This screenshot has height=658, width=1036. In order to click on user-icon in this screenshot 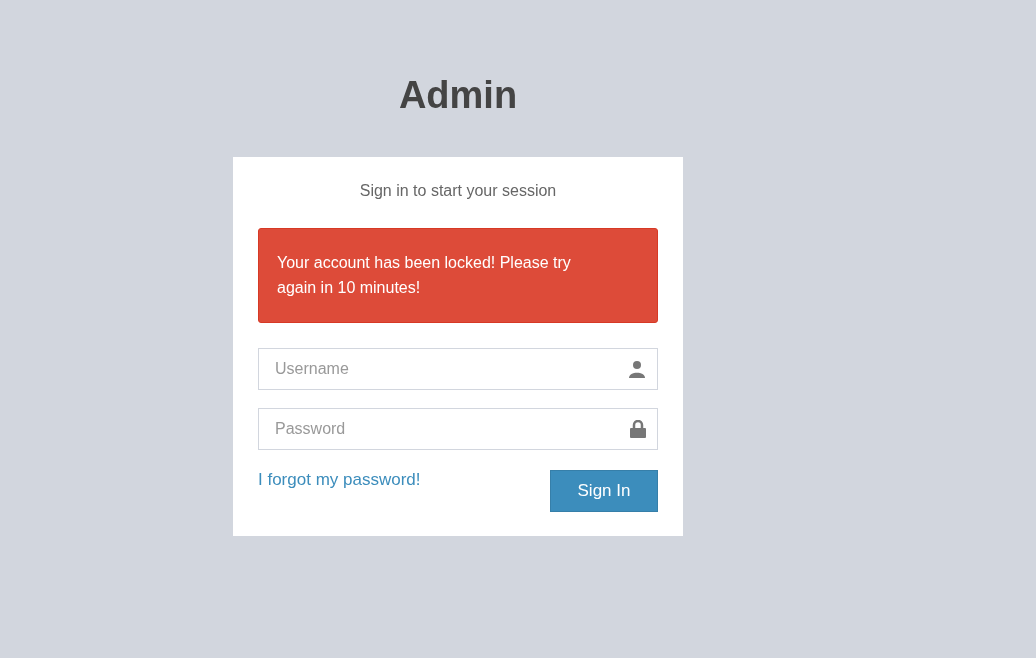, I will do `click(637, 369)`.